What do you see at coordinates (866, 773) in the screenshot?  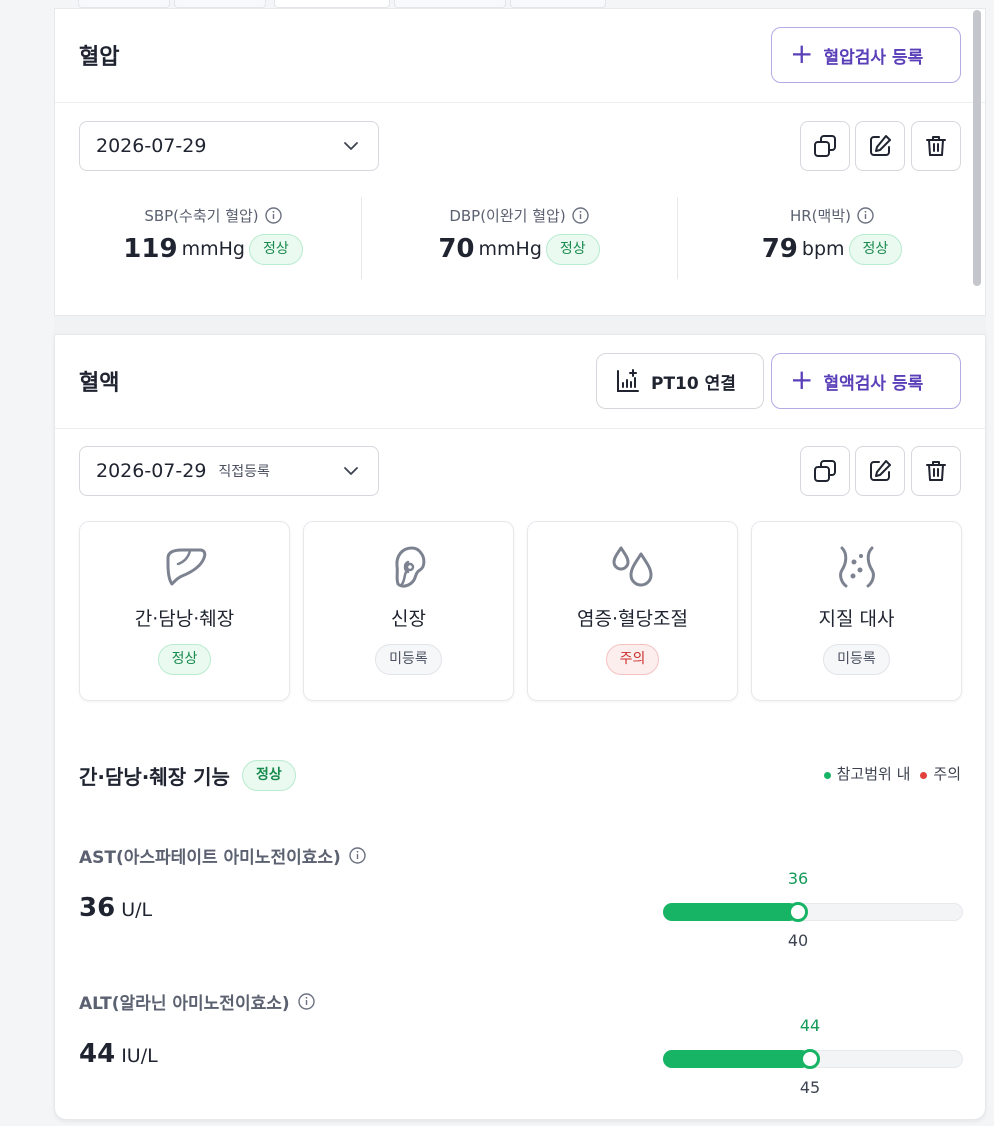 I see `legend-item-in-range: 참고범위 내` at bounding box center [866, 773].